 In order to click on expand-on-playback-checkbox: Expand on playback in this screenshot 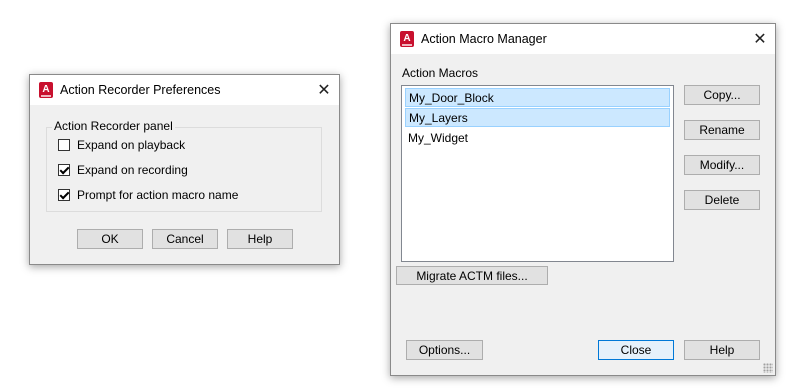, I will do `click(121, 145)`.